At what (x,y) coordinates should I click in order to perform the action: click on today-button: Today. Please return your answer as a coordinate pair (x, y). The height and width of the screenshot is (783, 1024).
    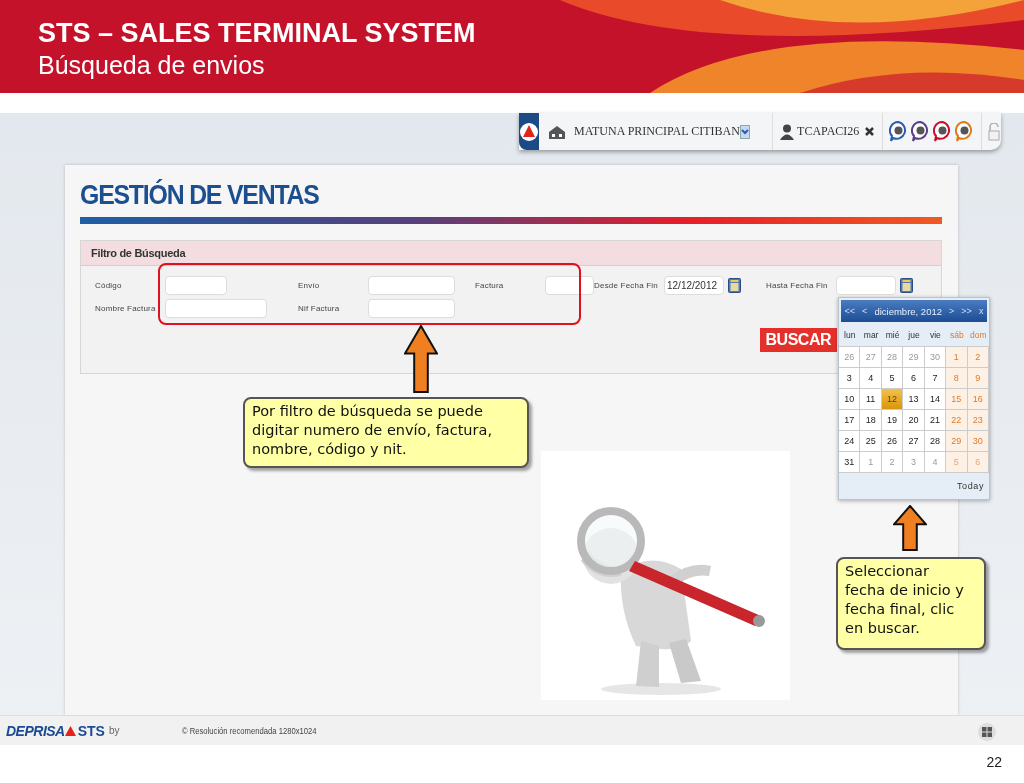
    Looking at the image, I should click on (970, 486).